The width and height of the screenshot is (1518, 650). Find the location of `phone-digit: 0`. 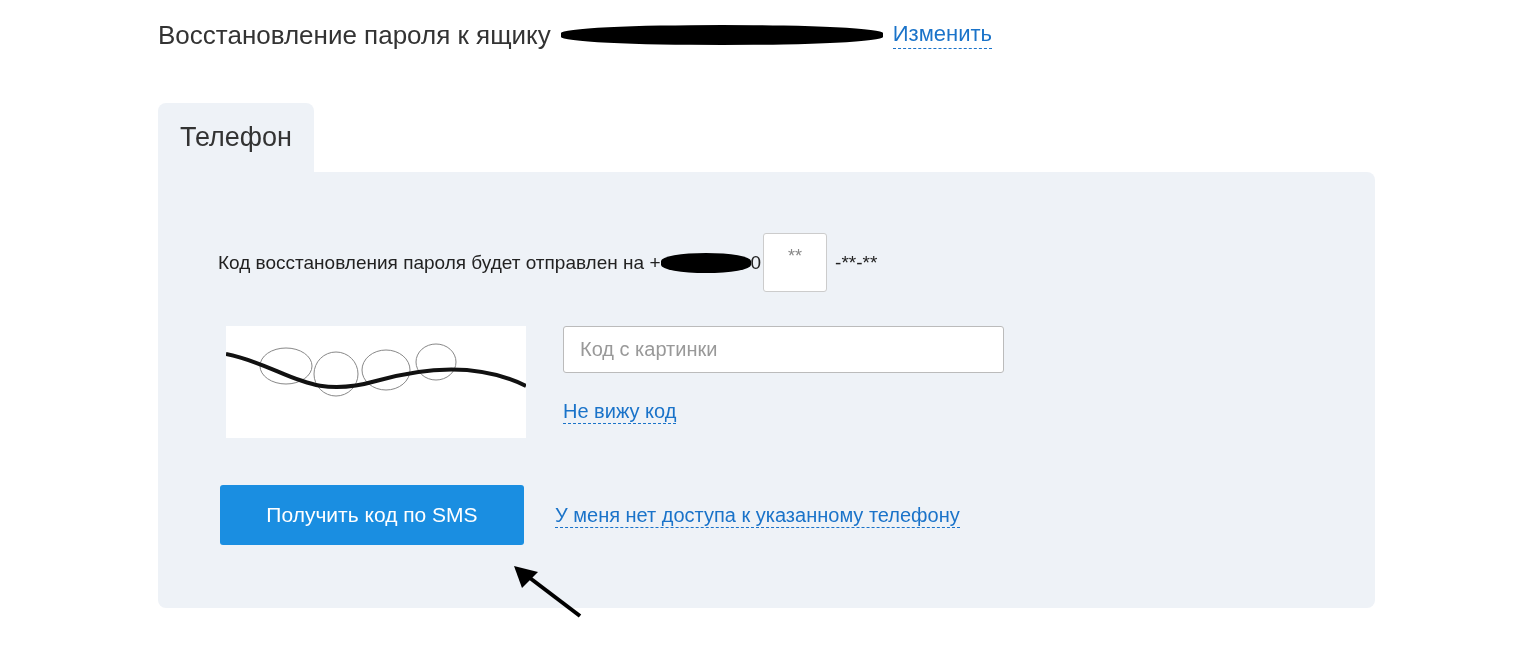

phone-digit: 0 is located at coordinates (756, 262).